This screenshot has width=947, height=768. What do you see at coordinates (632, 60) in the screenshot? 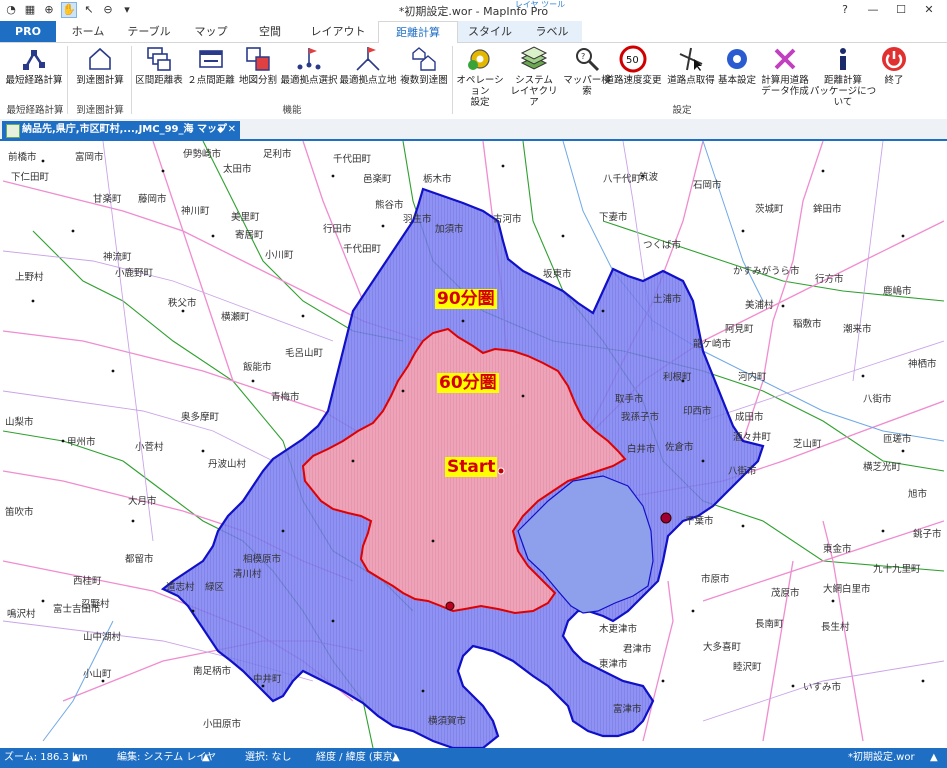
I see `svg-text: 50` at bounding box center [632, 60].